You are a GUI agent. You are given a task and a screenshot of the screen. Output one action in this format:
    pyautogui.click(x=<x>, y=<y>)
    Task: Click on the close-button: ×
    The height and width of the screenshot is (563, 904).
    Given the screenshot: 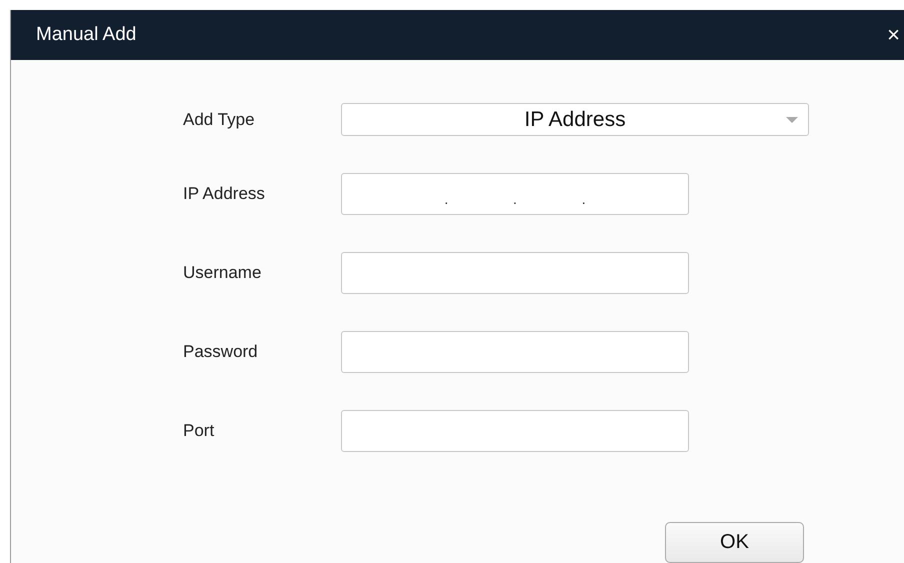 What is the action you would take?
    pyautogui.click(x=893, y=35)
    